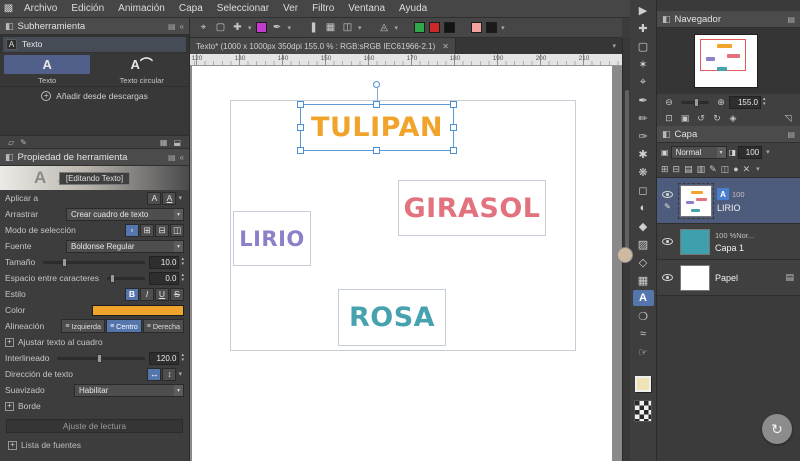  What do you see at coordinates (220, 27) in the screenshot?
I see `selection-area-icon: ▢` at bounding box center [220, 27].